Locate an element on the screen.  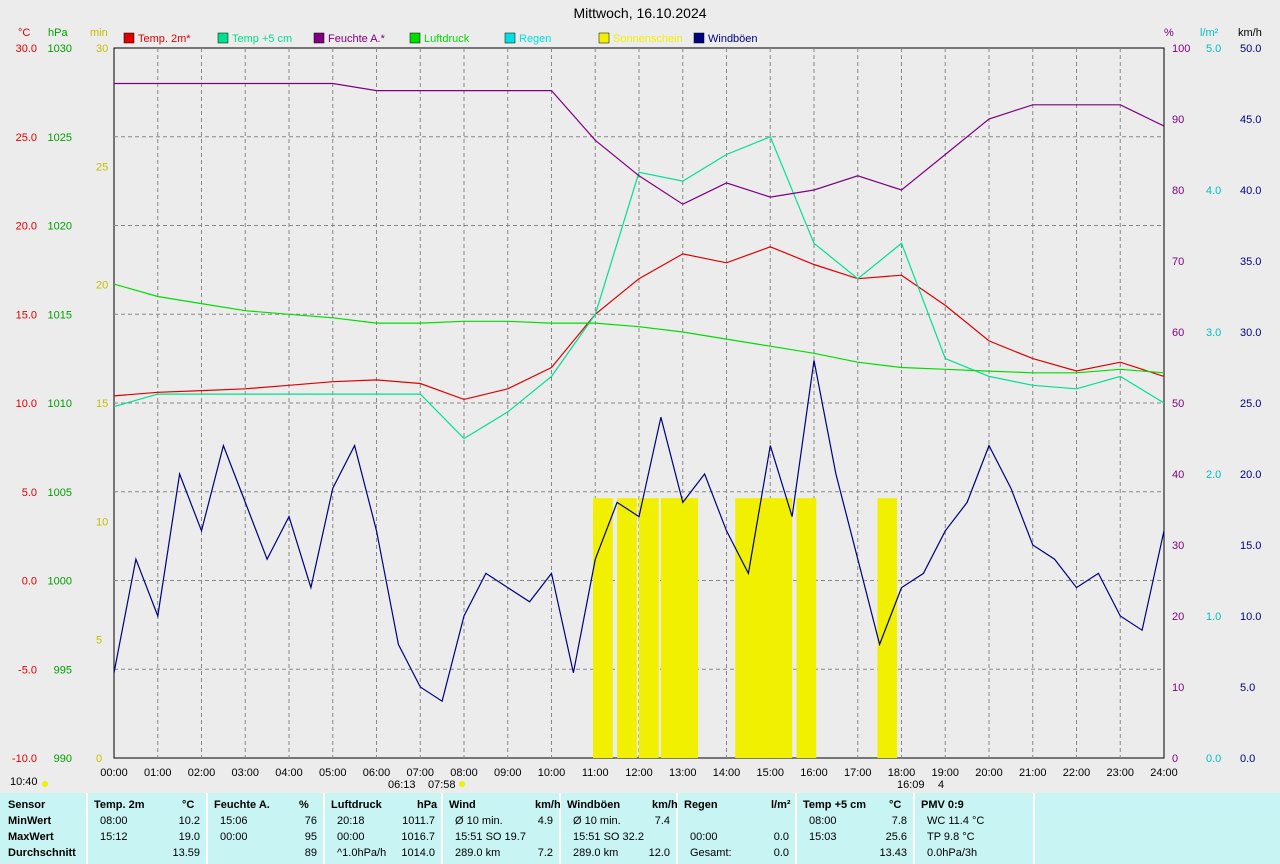
axis-tick-label: 30 is located at coordinates (1178, 546).